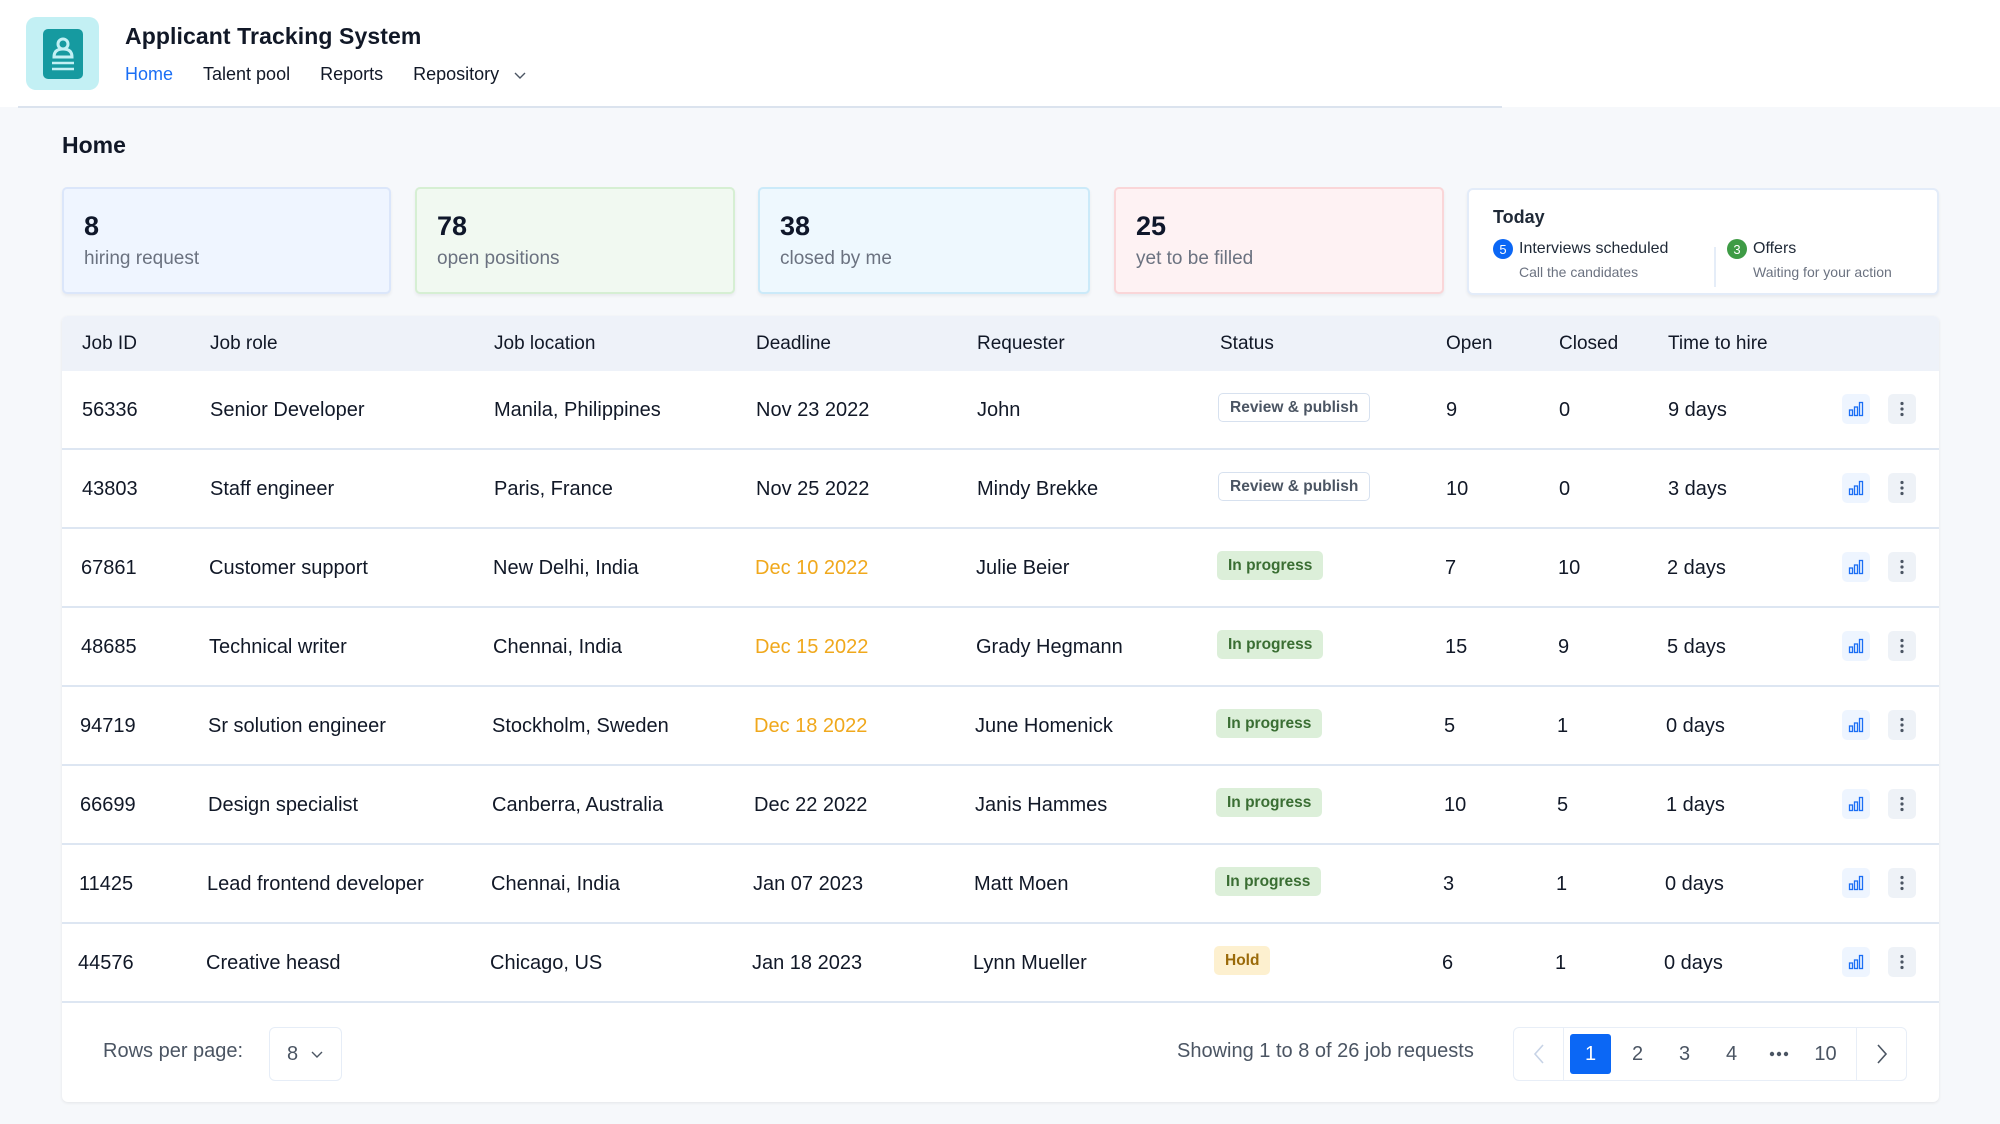  I want to click on today-item-label: Interviews scheduled, so click(1594, 248).